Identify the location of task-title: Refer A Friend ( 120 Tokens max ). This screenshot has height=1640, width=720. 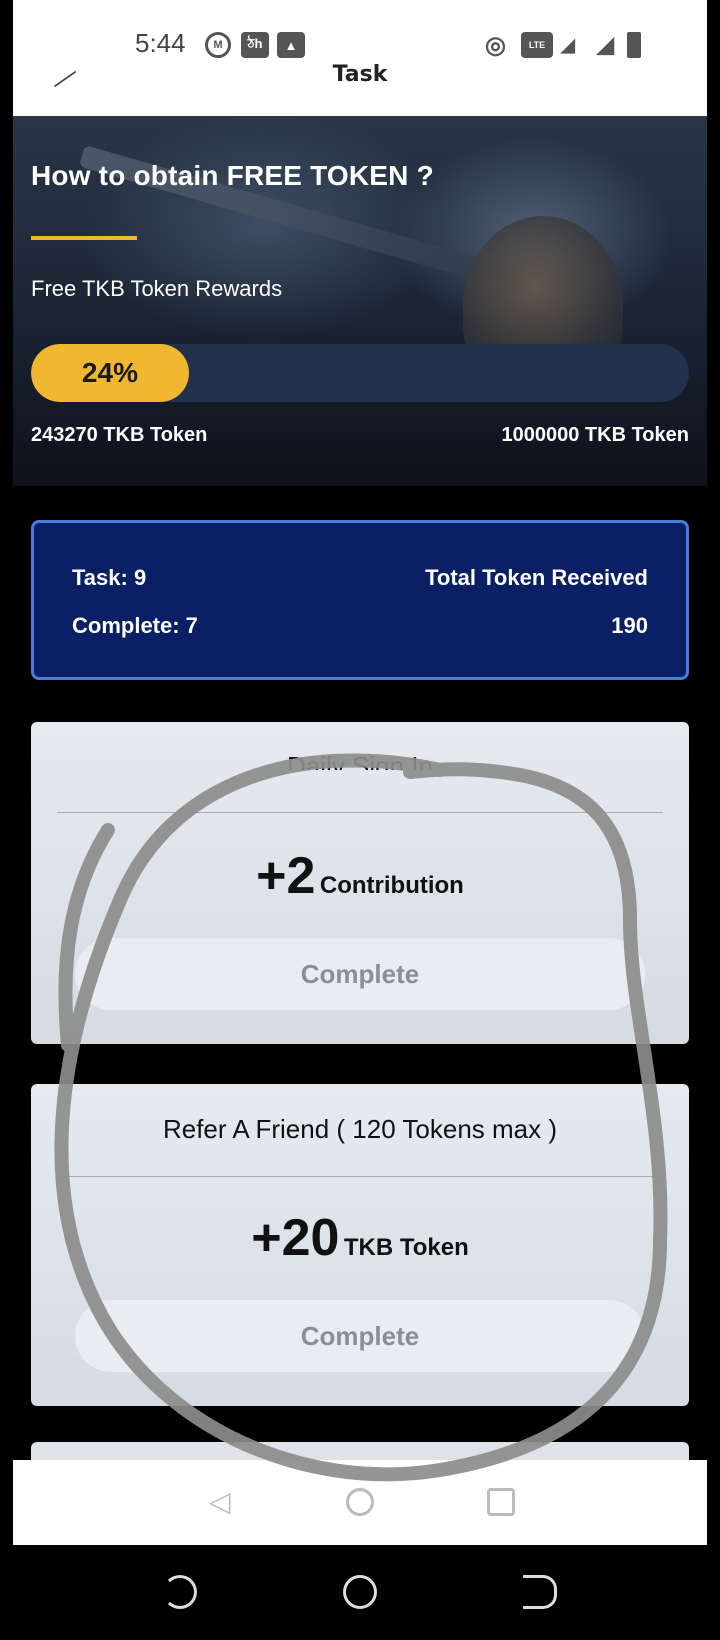
(360, 1129).